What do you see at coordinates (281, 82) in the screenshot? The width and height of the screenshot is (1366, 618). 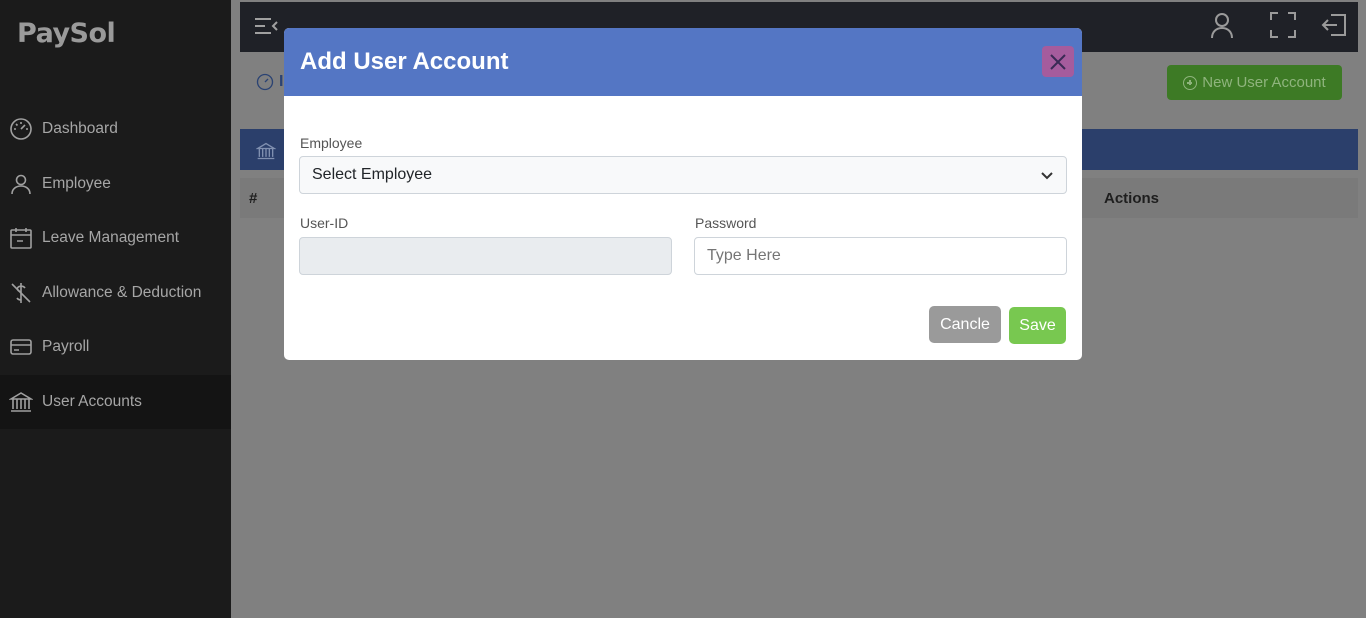 I see `breadcrumb: I` at bounding box center [281, 82].